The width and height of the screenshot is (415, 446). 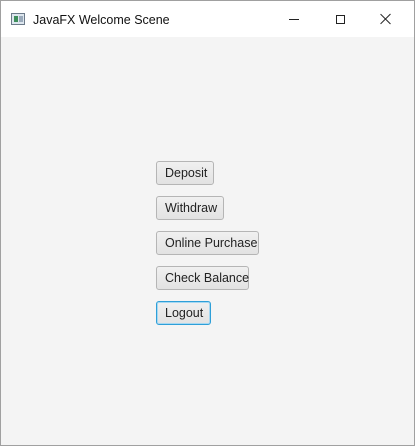 I want to click on minimize-button, so click(x=294, y=19).